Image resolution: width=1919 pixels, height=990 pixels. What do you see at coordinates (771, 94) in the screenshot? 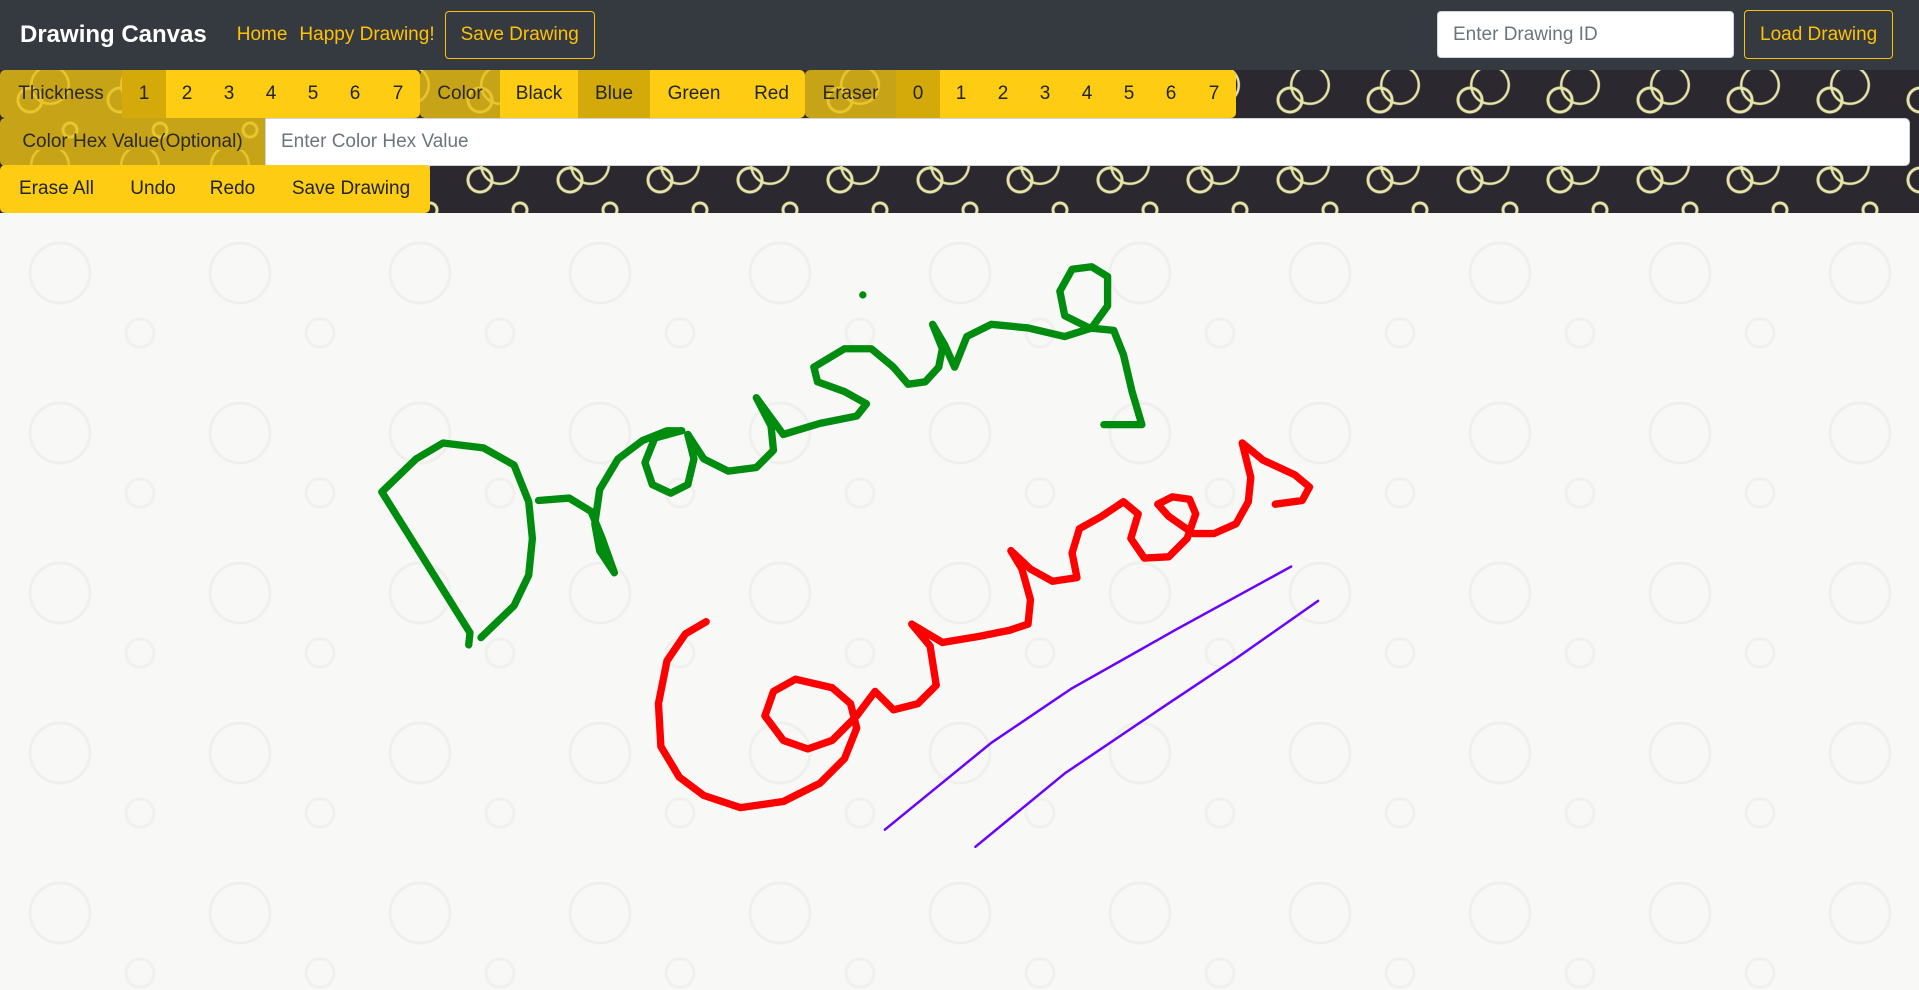
I see `color-red: Red` at bounding box center [771, 94].